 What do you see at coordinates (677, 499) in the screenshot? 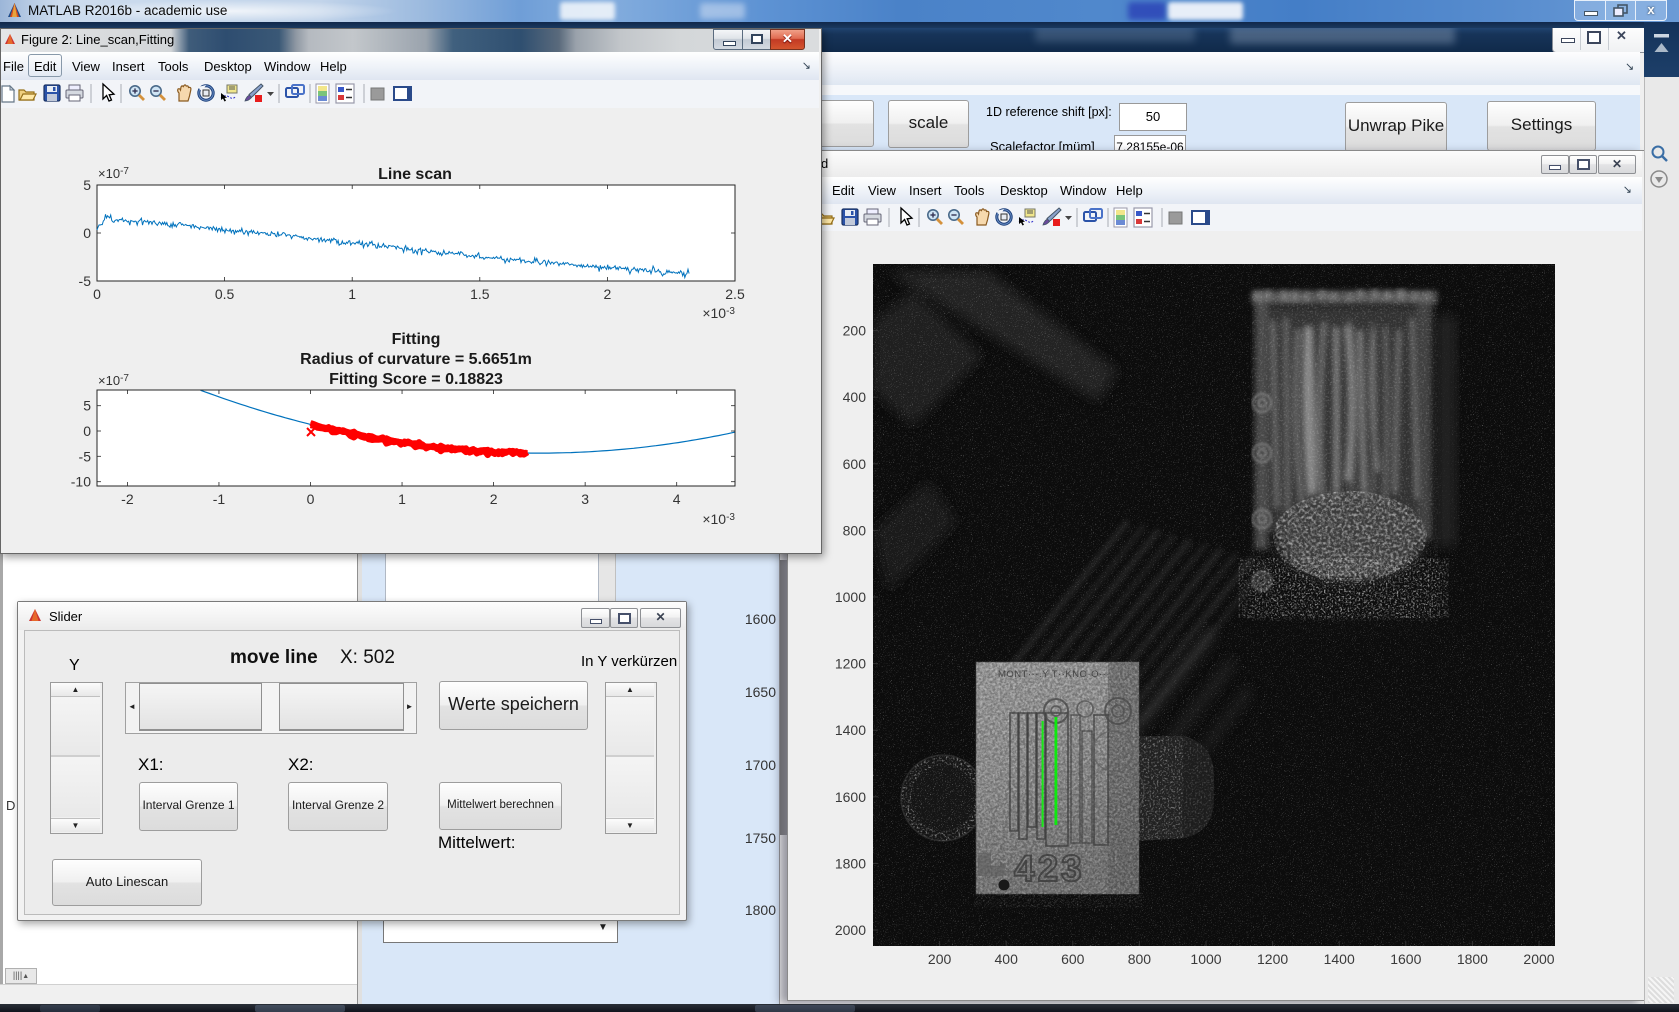
I see `svg-text: 4` at bounding box center [677, 499].